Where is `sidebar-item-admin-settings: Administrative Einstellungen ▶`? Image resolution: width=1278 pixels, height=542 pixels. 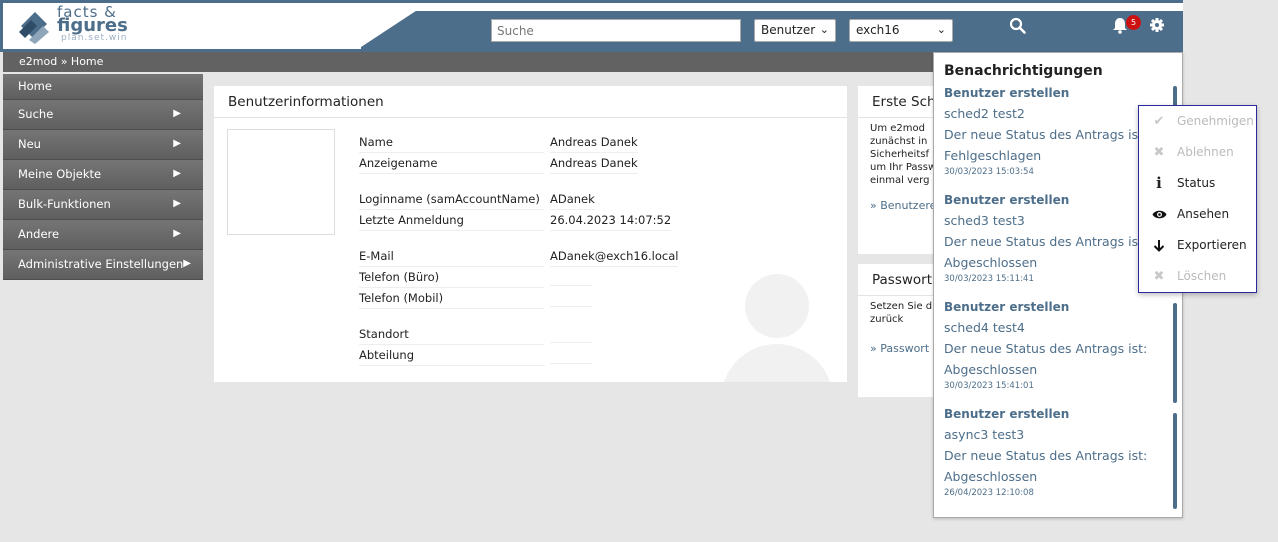 sidebar-item-admin-settings: Administrative Einstellungen ▶ is located at coordinates (103, 265).